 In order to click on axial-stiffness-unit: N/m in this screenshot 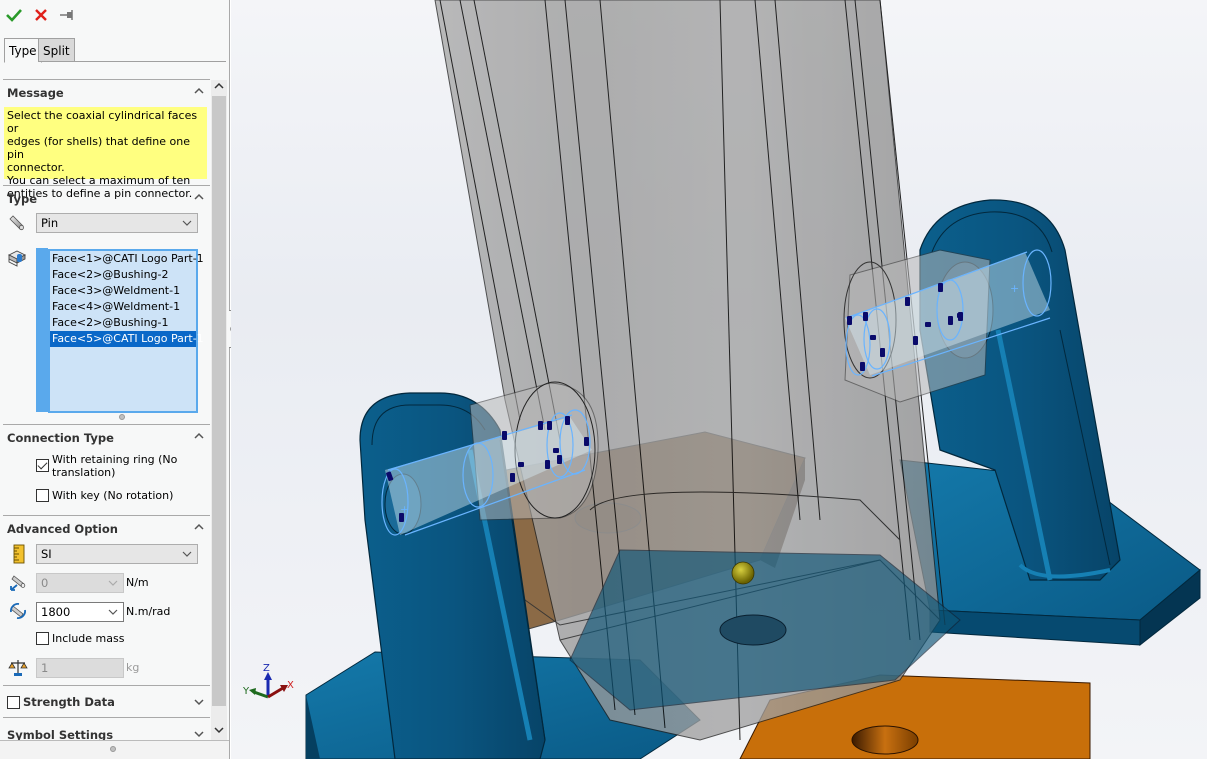, I will do `click(137, 582)`.